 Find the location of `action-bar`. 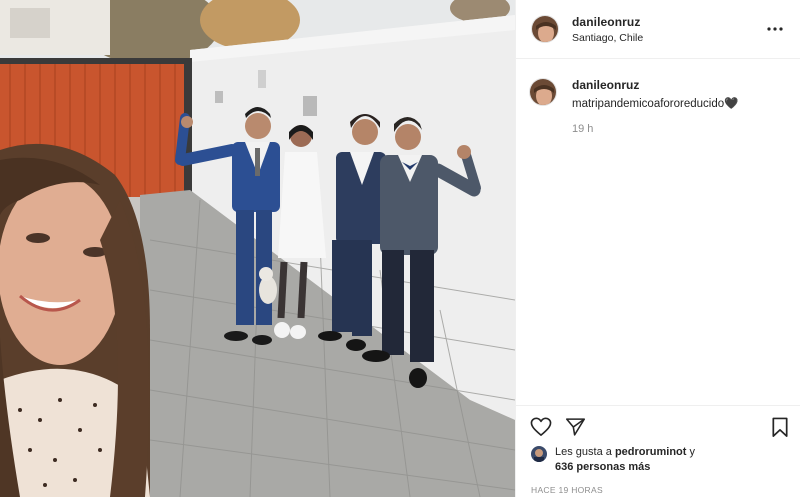

action-bar is located at coordinates (658, 425).